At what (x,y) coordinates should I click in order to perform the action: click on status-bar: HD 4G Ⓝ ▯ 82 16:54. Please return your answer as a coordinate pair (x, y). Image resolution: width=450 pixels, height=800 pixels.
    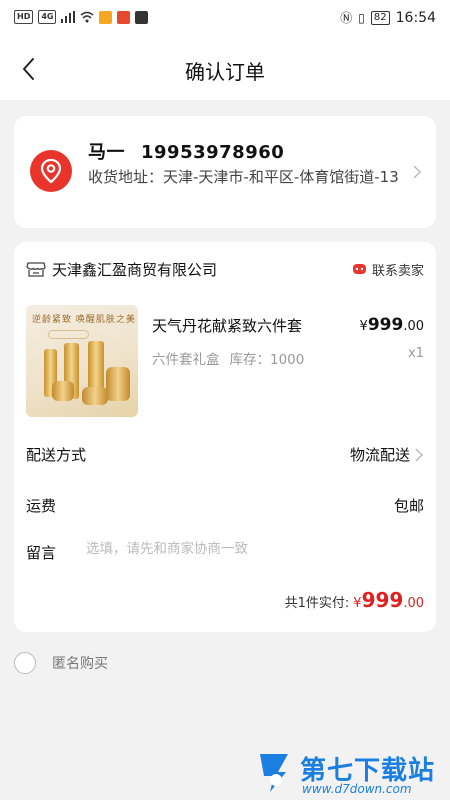
    Looking at the image, I should click on (225, 19).